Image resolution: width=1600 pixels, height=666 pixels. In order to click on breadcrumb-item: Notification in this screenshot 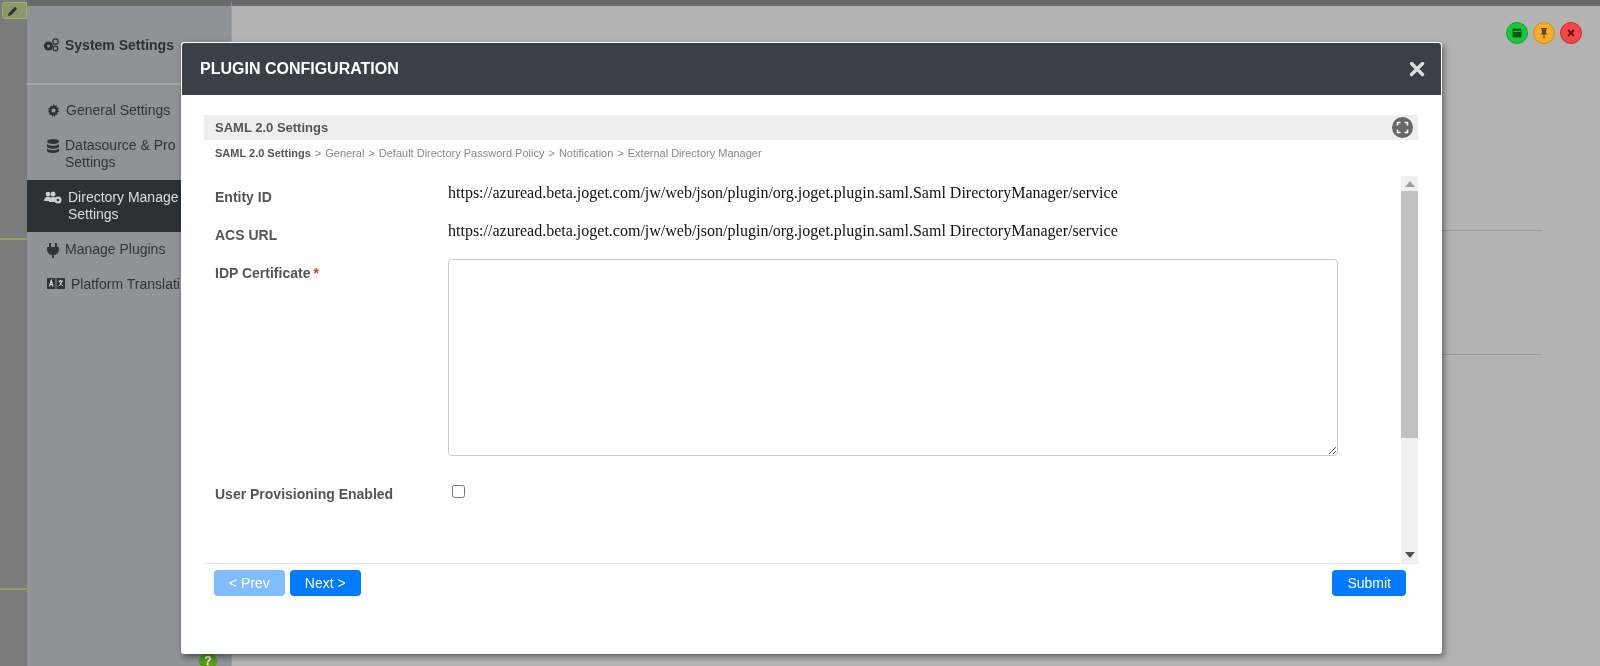, I will do `click(586, 159)`.